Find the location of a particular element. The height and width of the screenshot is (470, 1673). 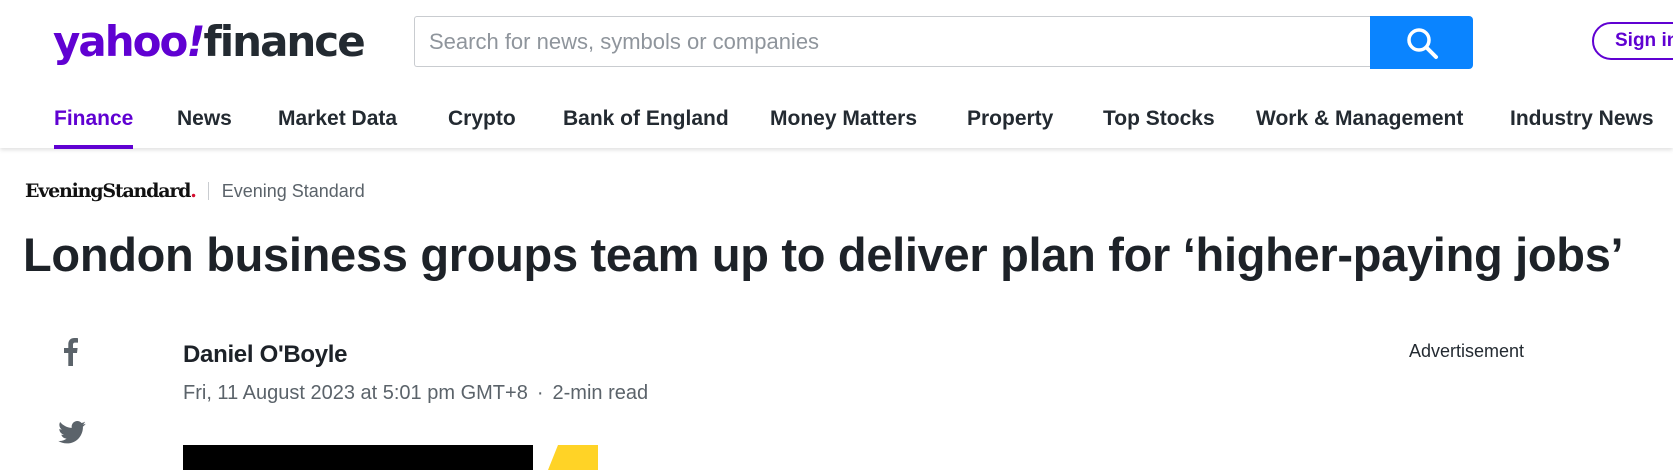

twitter-icon is located at coordinates (72, 432).